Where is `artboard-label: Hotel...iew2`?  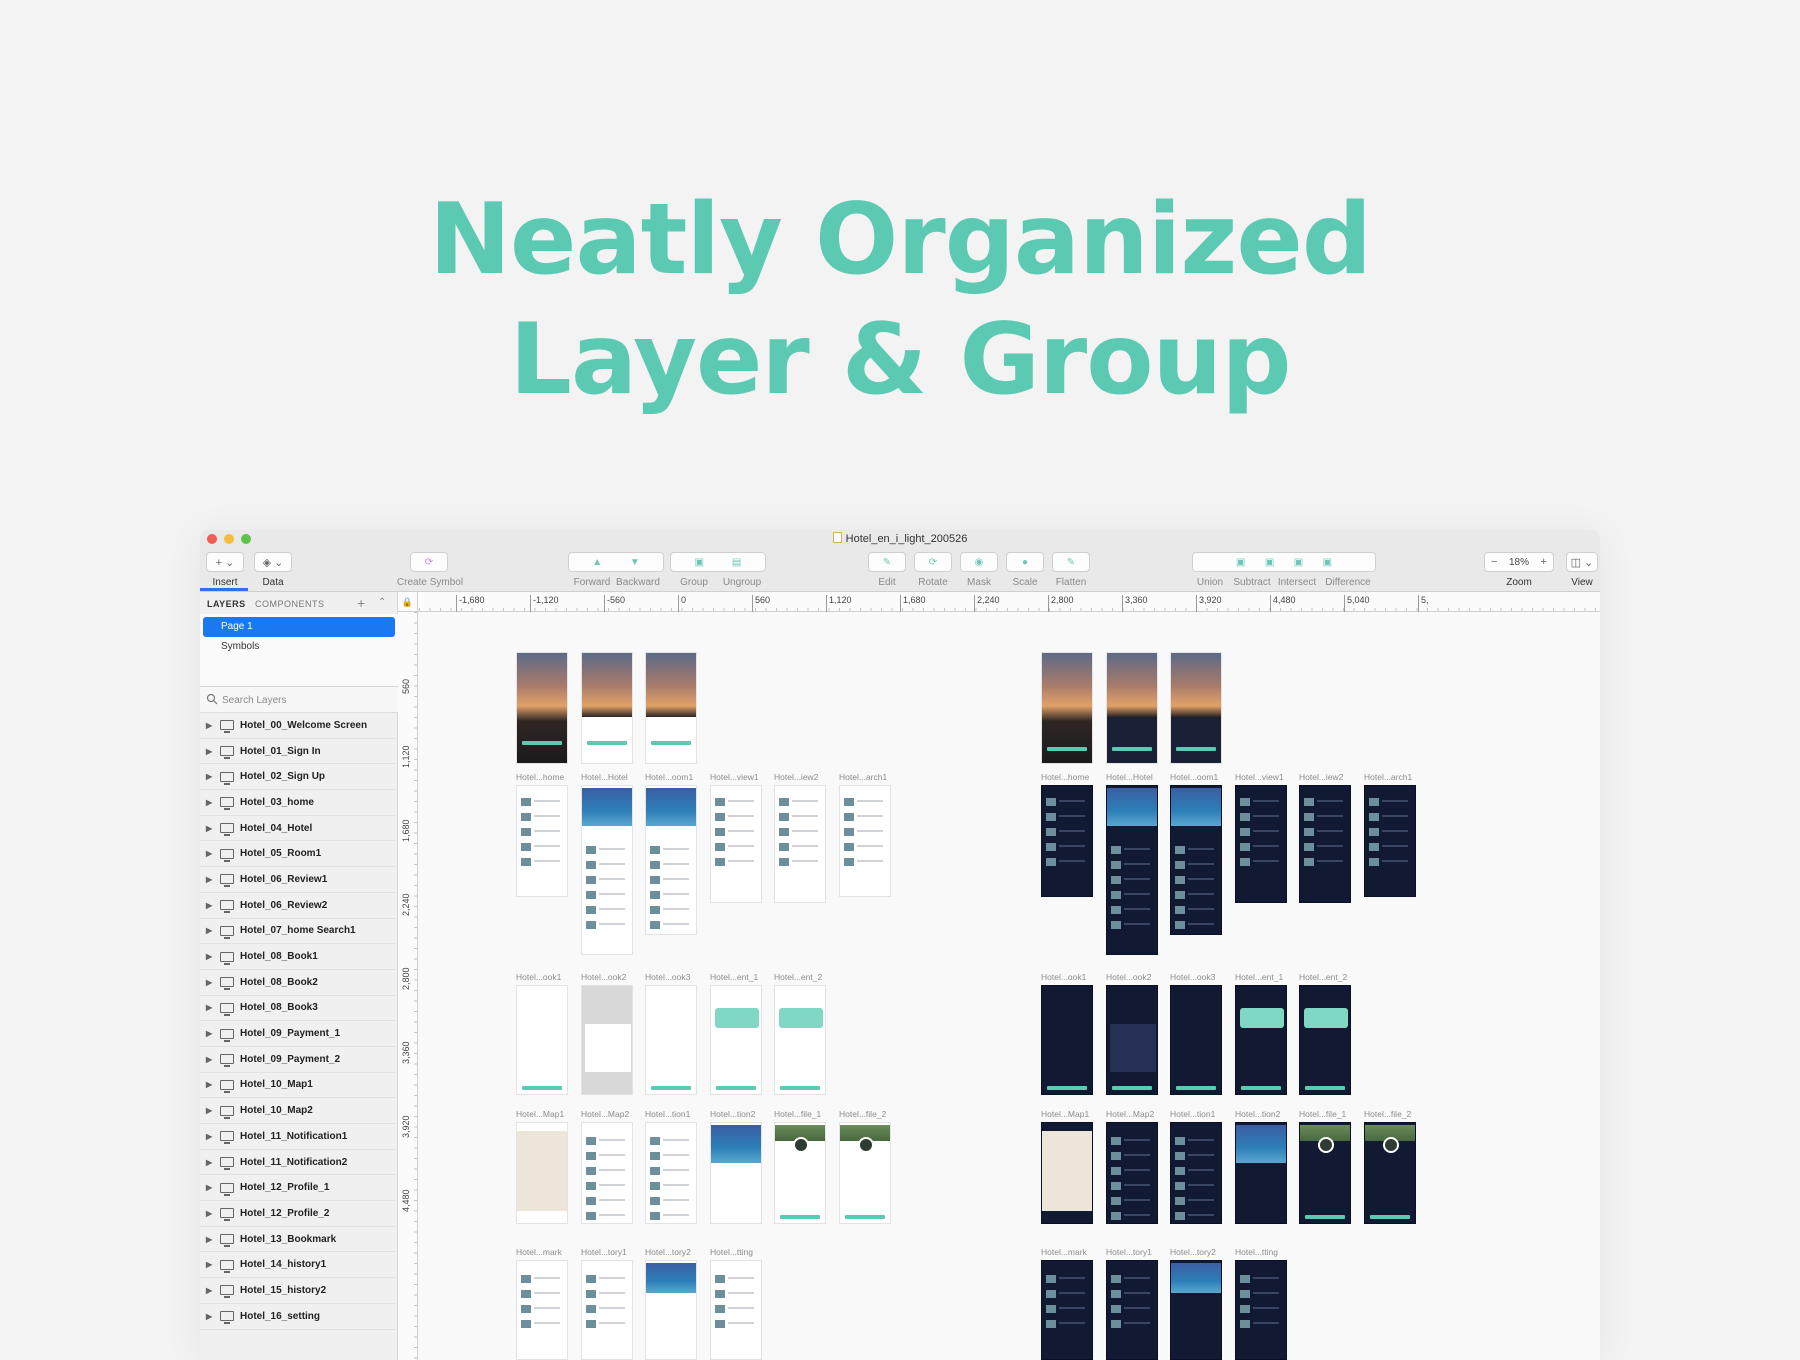 artboard-label: Hotel...iew2 is located at coordinates (796, 777).